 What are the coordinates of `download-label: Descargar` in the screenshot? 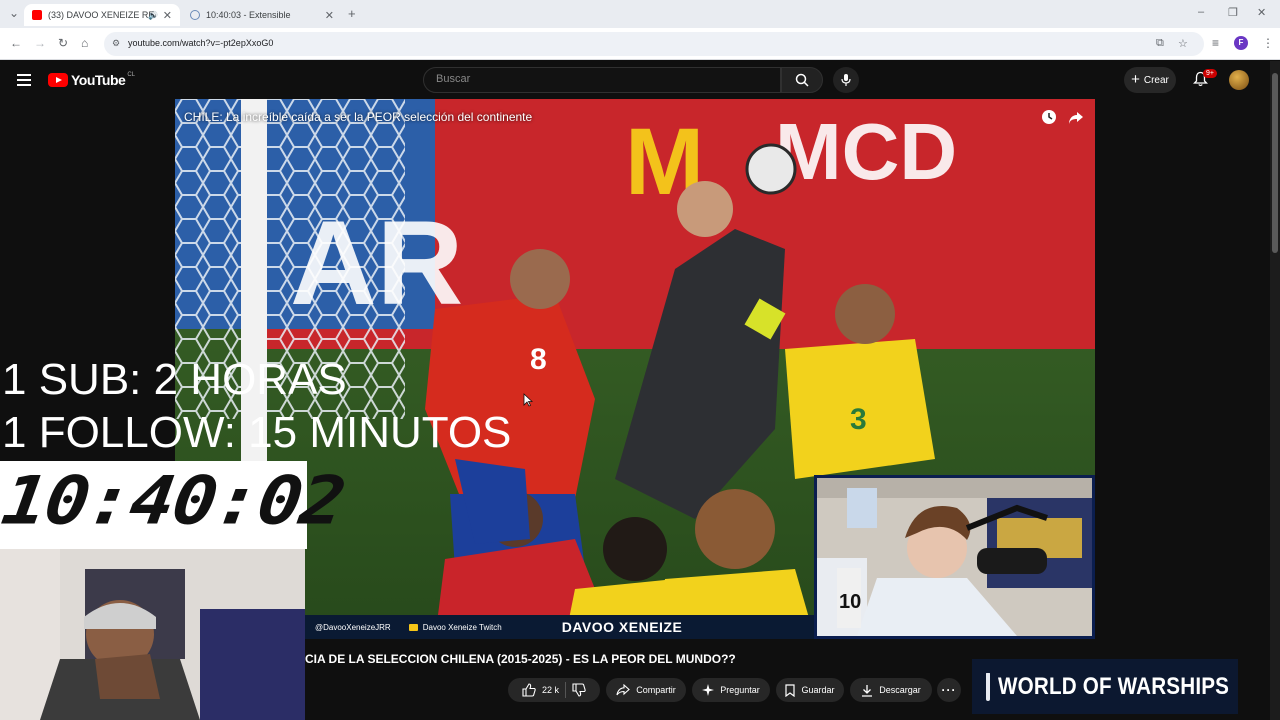 It's located at (900, 690).